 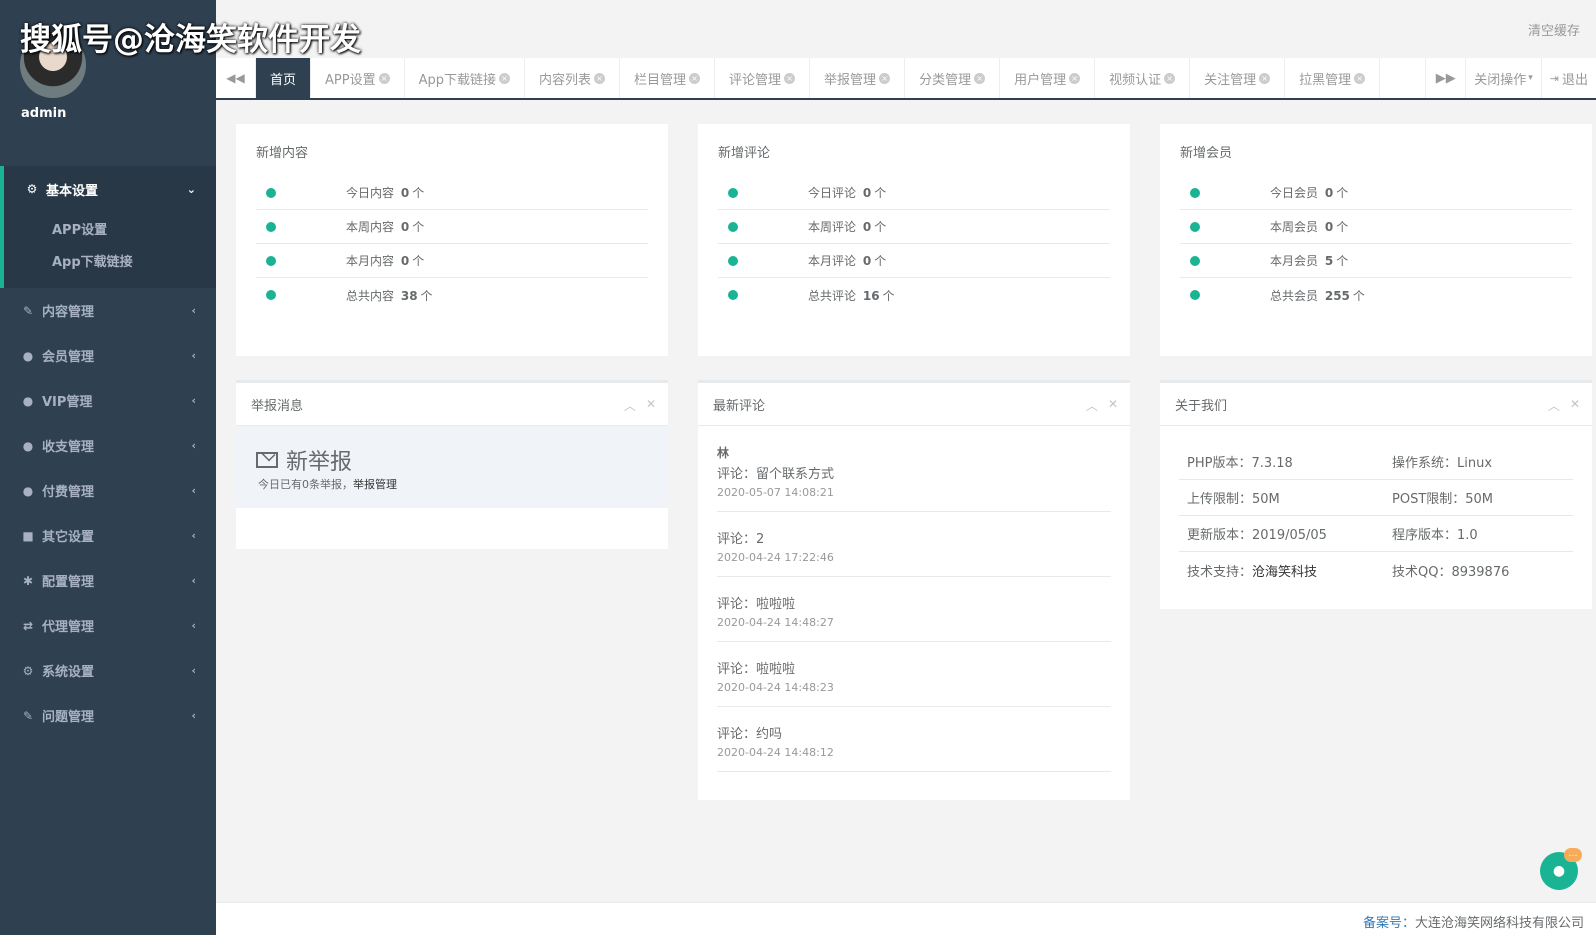 What do you see at coordinates (668, 78) in the screenshot?
I see `tab: 栏目管理 ×` at bounding box center [668, 78].